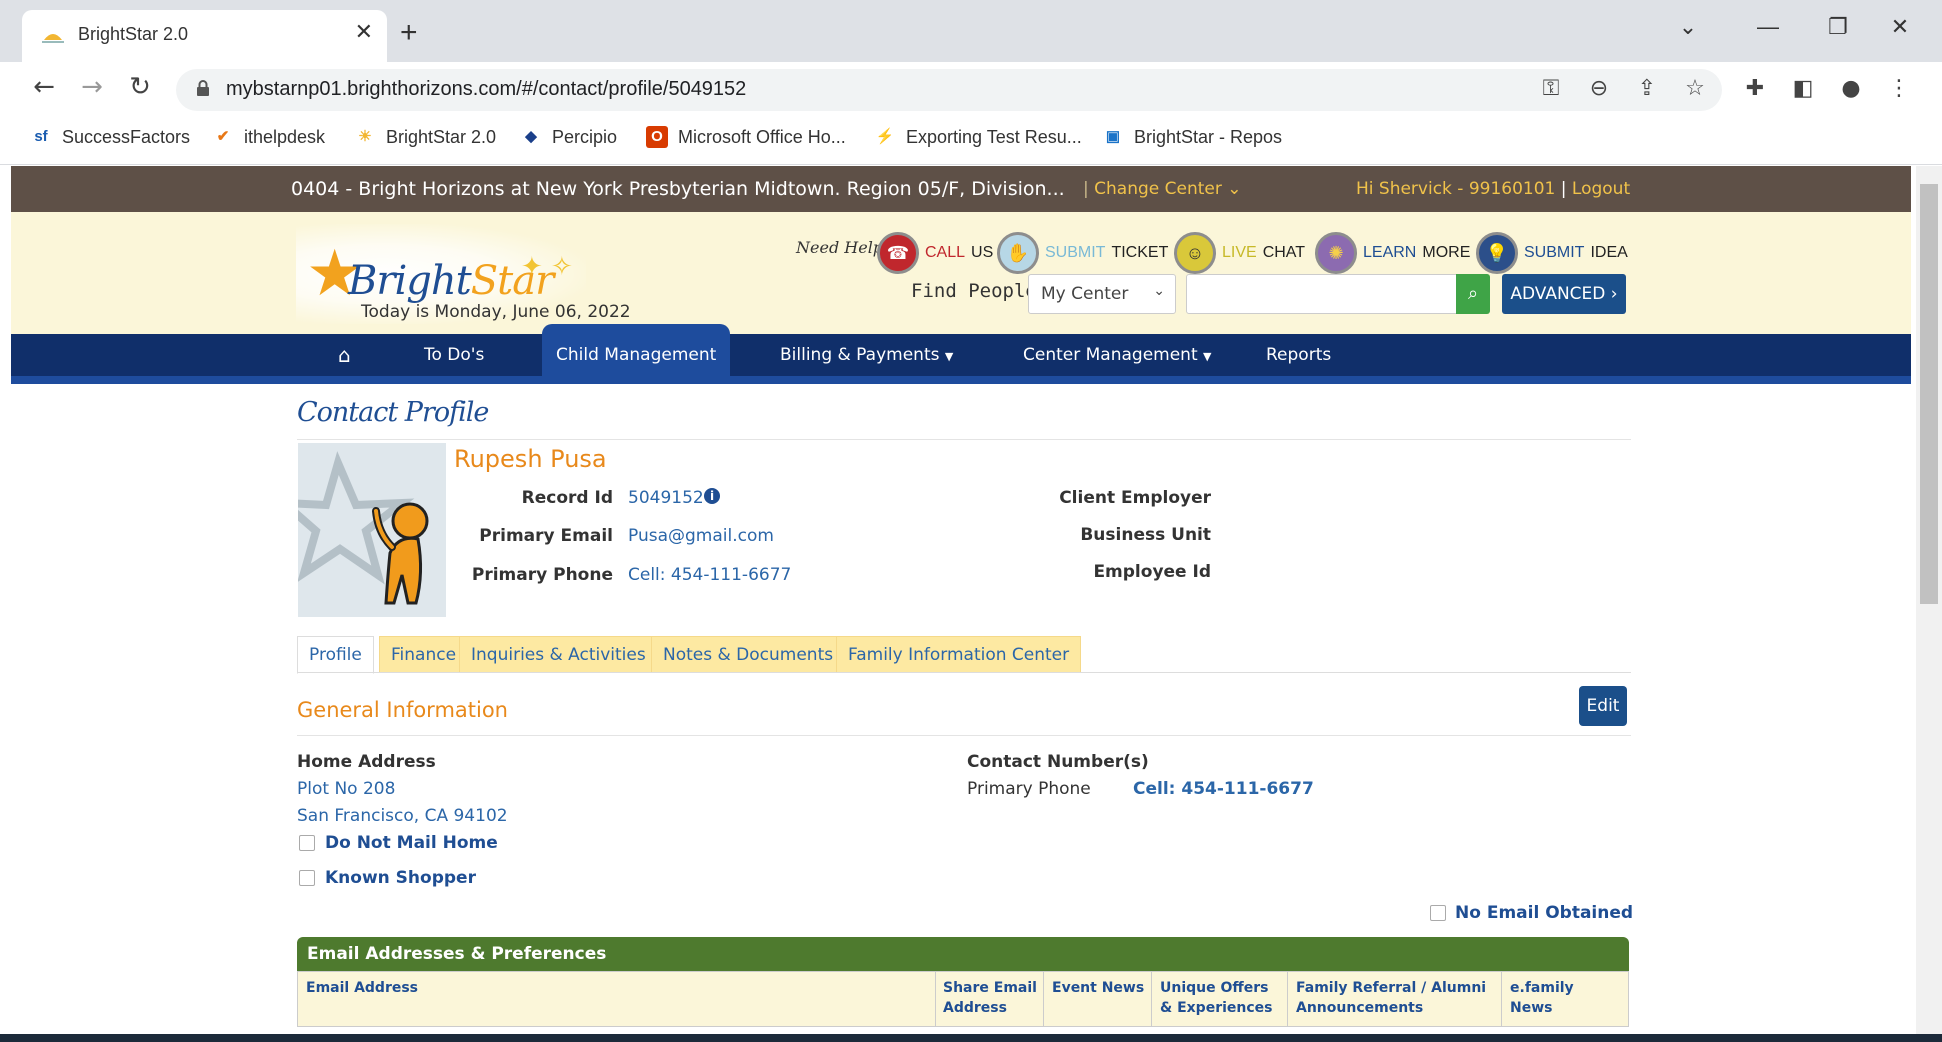 Image resolution: width=1942 pixels, height=1042 pixels. What do you see at coordinates (531, 136) in the screenshot?
I see `percipio-icon: ◆` at bounding box center [531, 136].